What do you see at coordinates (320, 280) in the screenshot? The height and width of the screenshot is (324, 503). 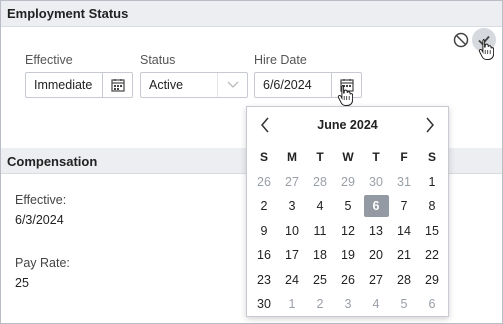 I see `calendar-day: 25` at bounding box center [320, 280].